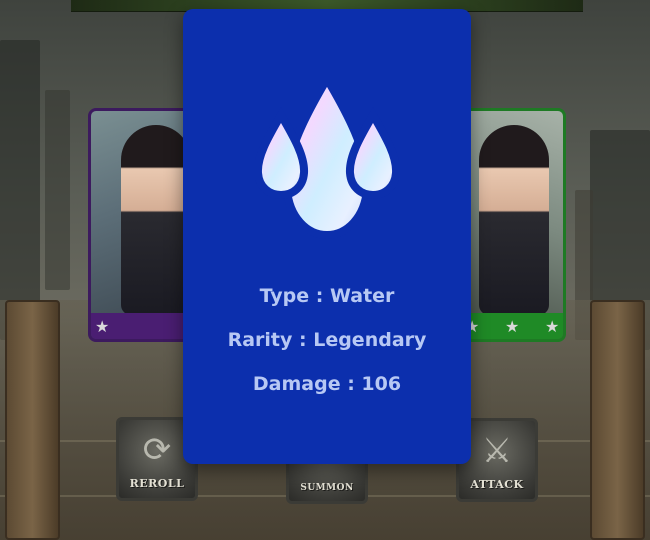 The image size is (650, 540). What do you see at coordinates (327, 488) in the screenshot?
I see `summon-label: SUMMON` at bounding box center [327, 488].